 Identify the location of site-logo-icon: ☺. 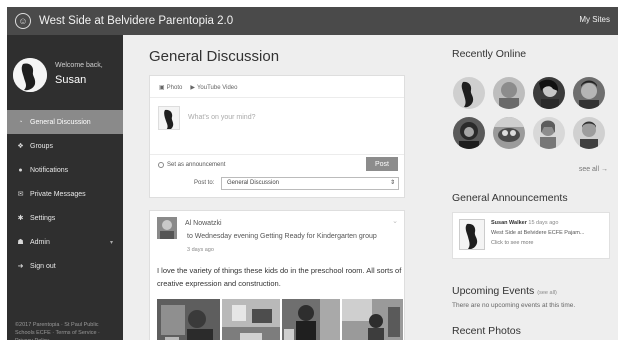
(23, 21).